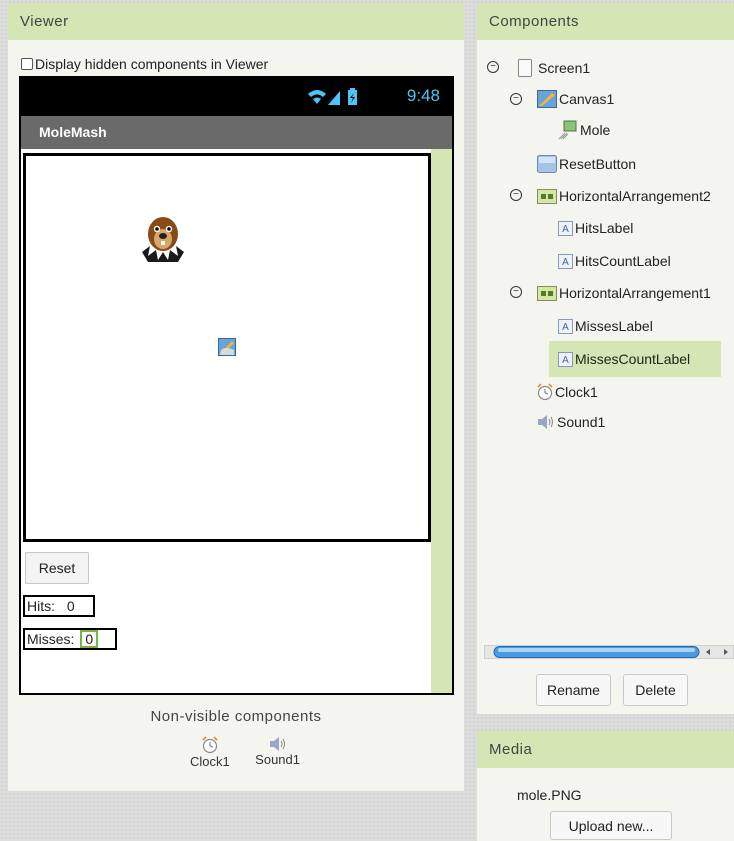 Image resolution: width=734 pixels, height=841 pixels. I want to click on tree-label: Canvas1, so click(587, 99).